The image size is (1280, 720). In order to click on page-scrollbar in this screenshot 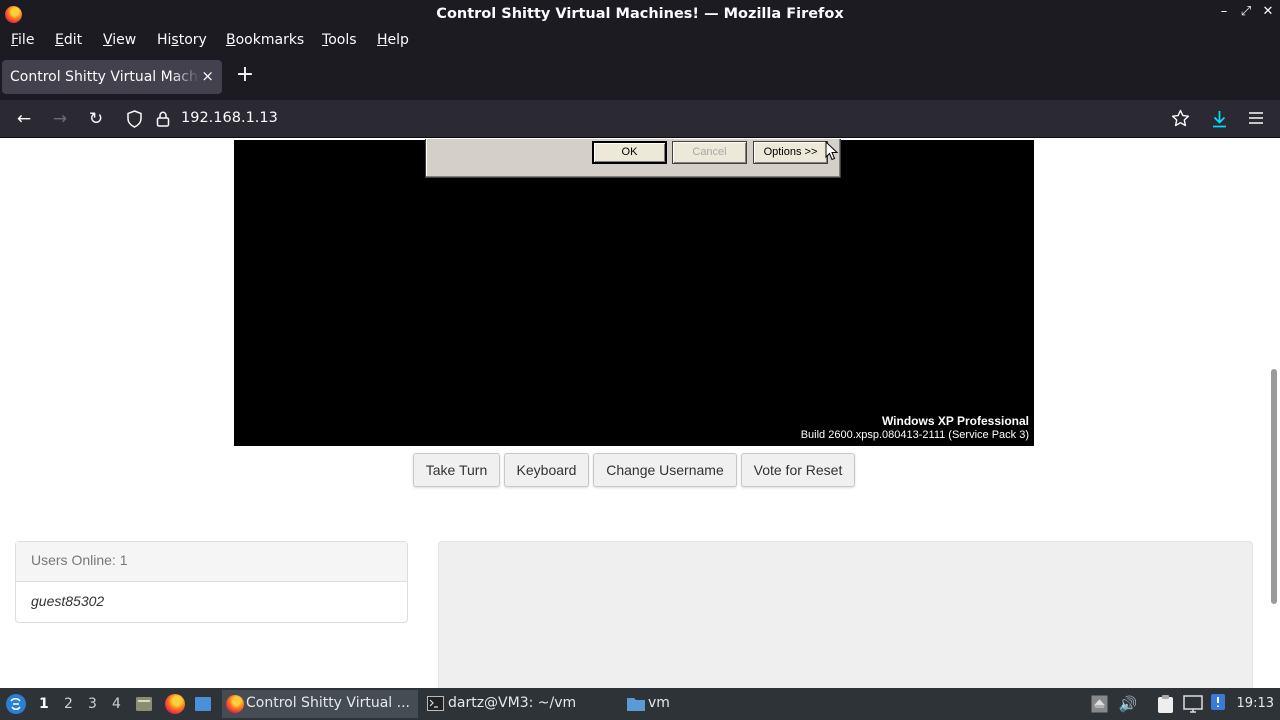, I will do `click(1274, 413)`.